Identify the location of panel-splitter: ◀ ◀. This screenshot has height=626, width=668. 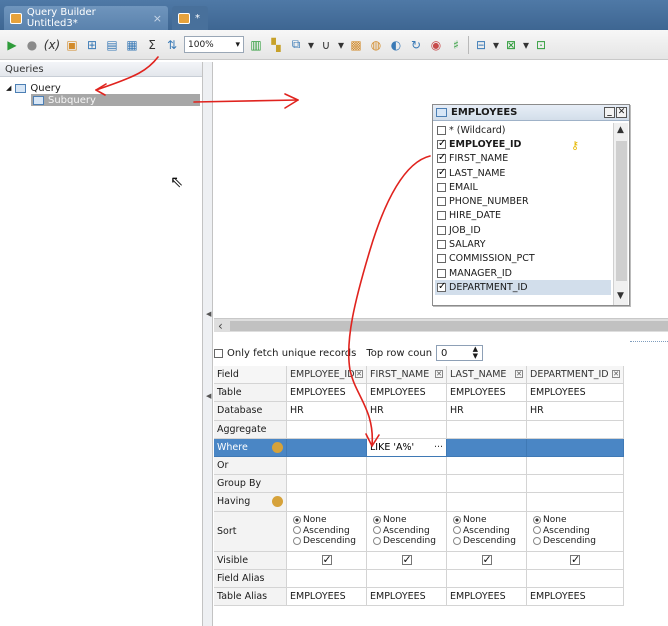
(208, 344).